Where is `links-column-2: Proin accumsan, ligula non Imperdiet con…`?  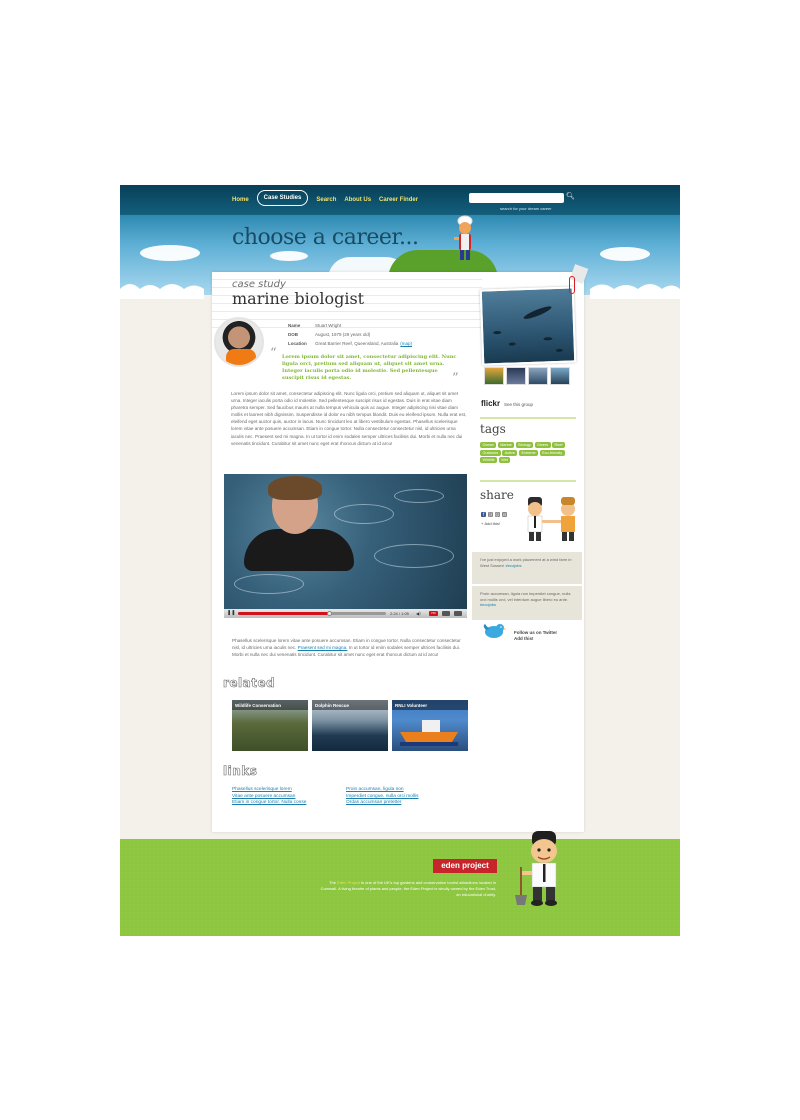
links-column-2: Proin accumsan, ligula non Imperdiet con… is located at coordinates (382, 796).